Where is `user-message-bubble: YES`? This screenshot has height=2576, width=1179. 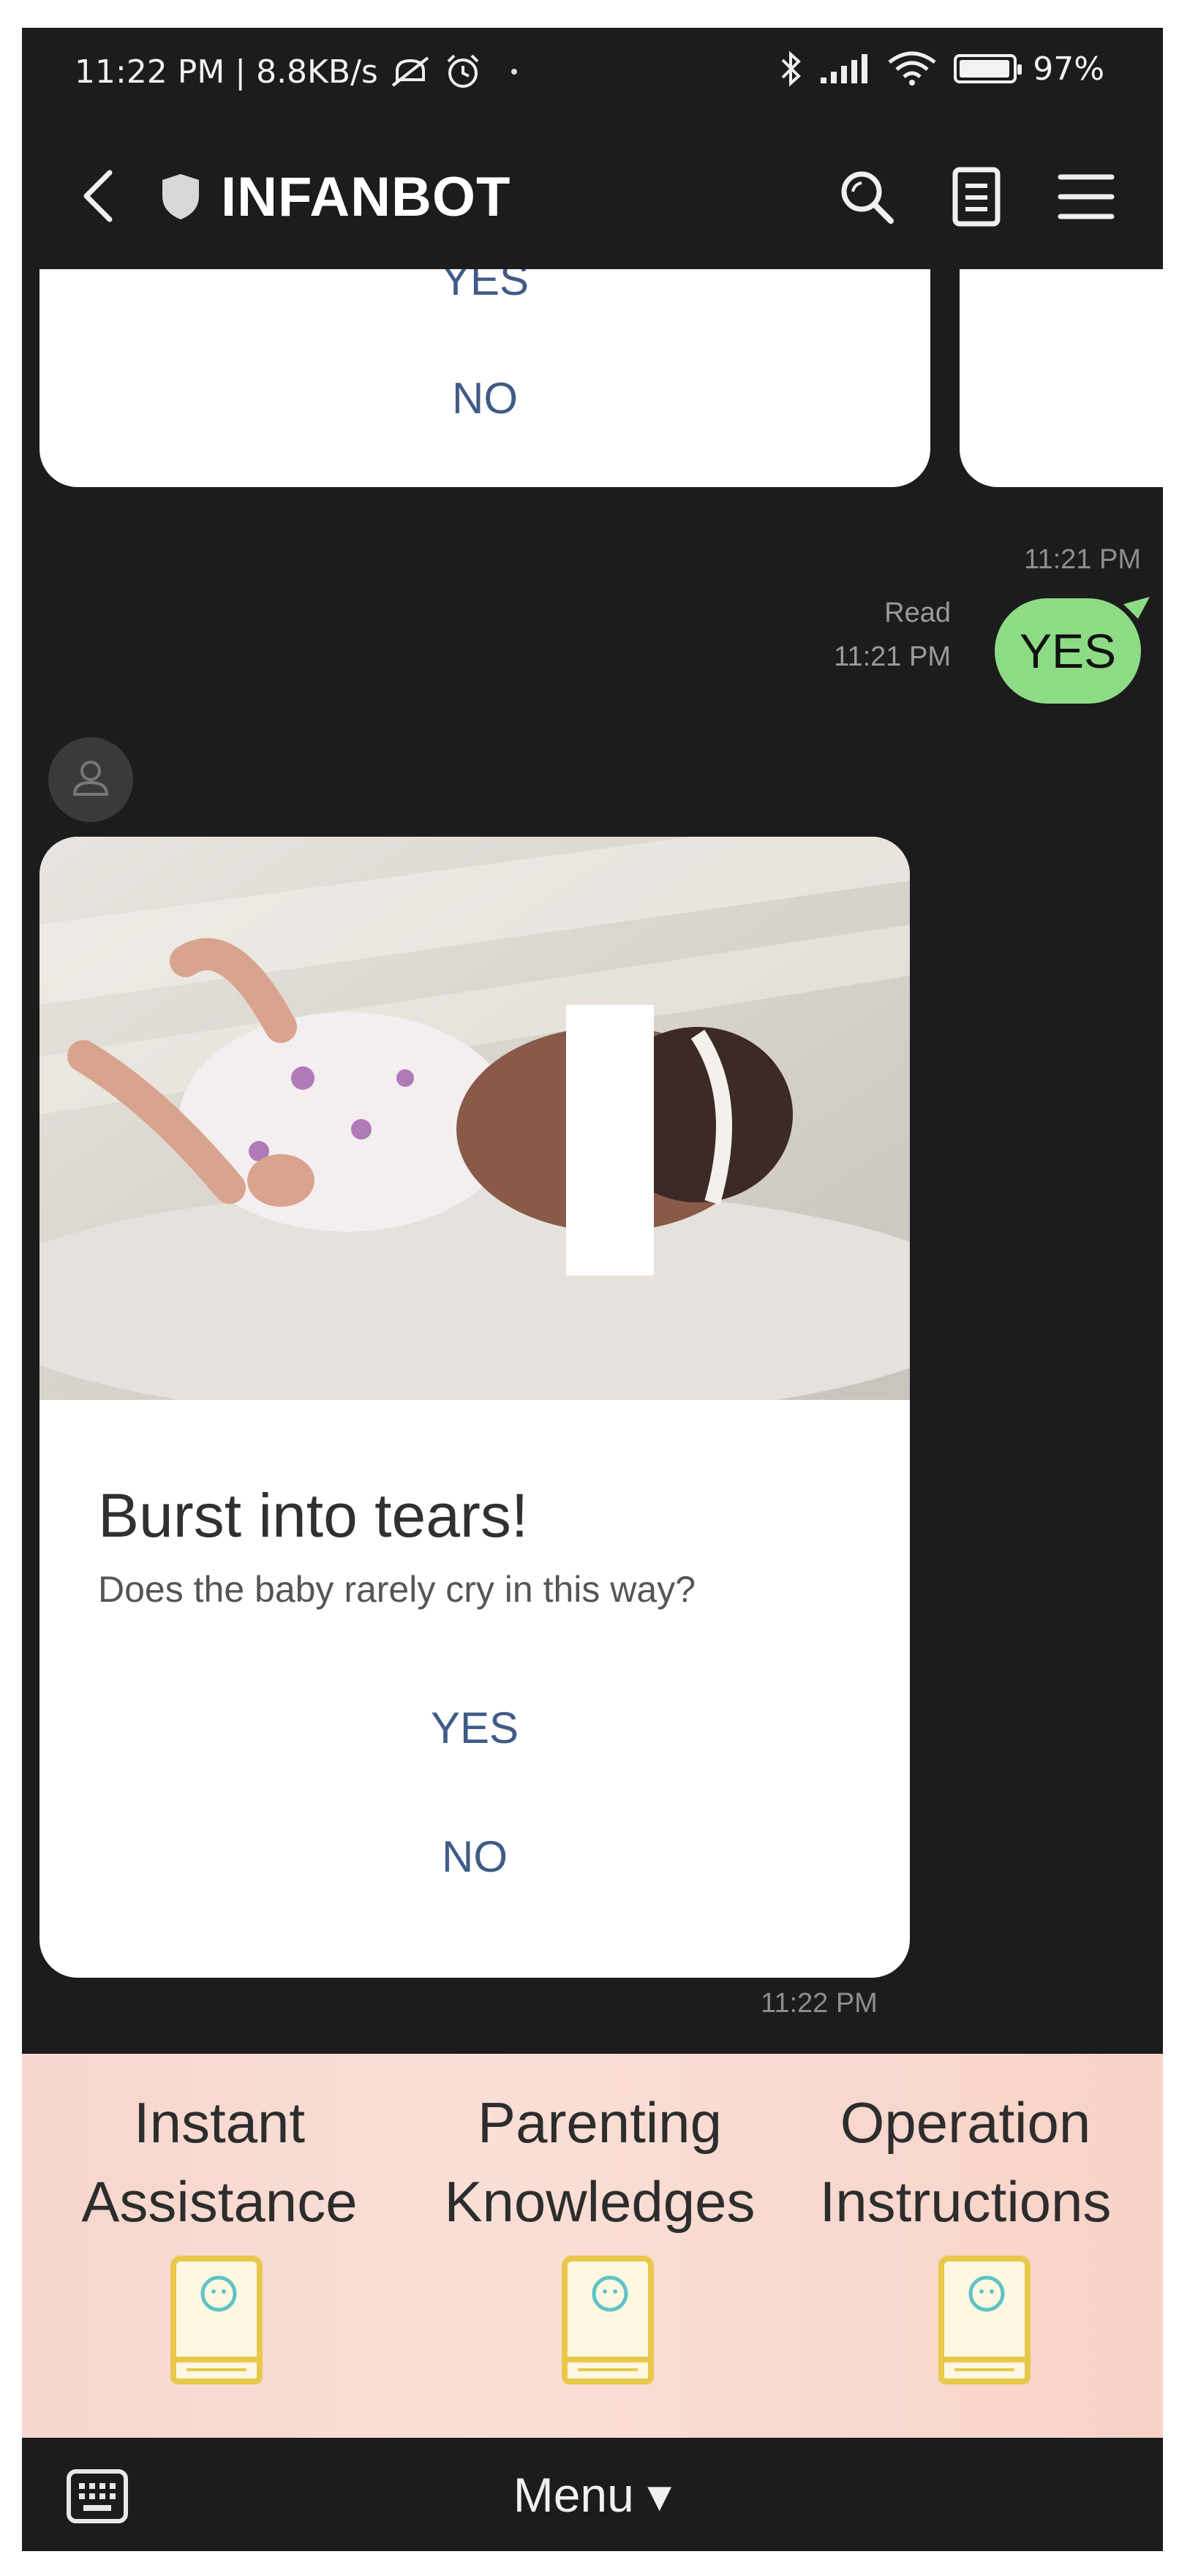
user-message-bubble: YES is located at coordinates (1068, 651).